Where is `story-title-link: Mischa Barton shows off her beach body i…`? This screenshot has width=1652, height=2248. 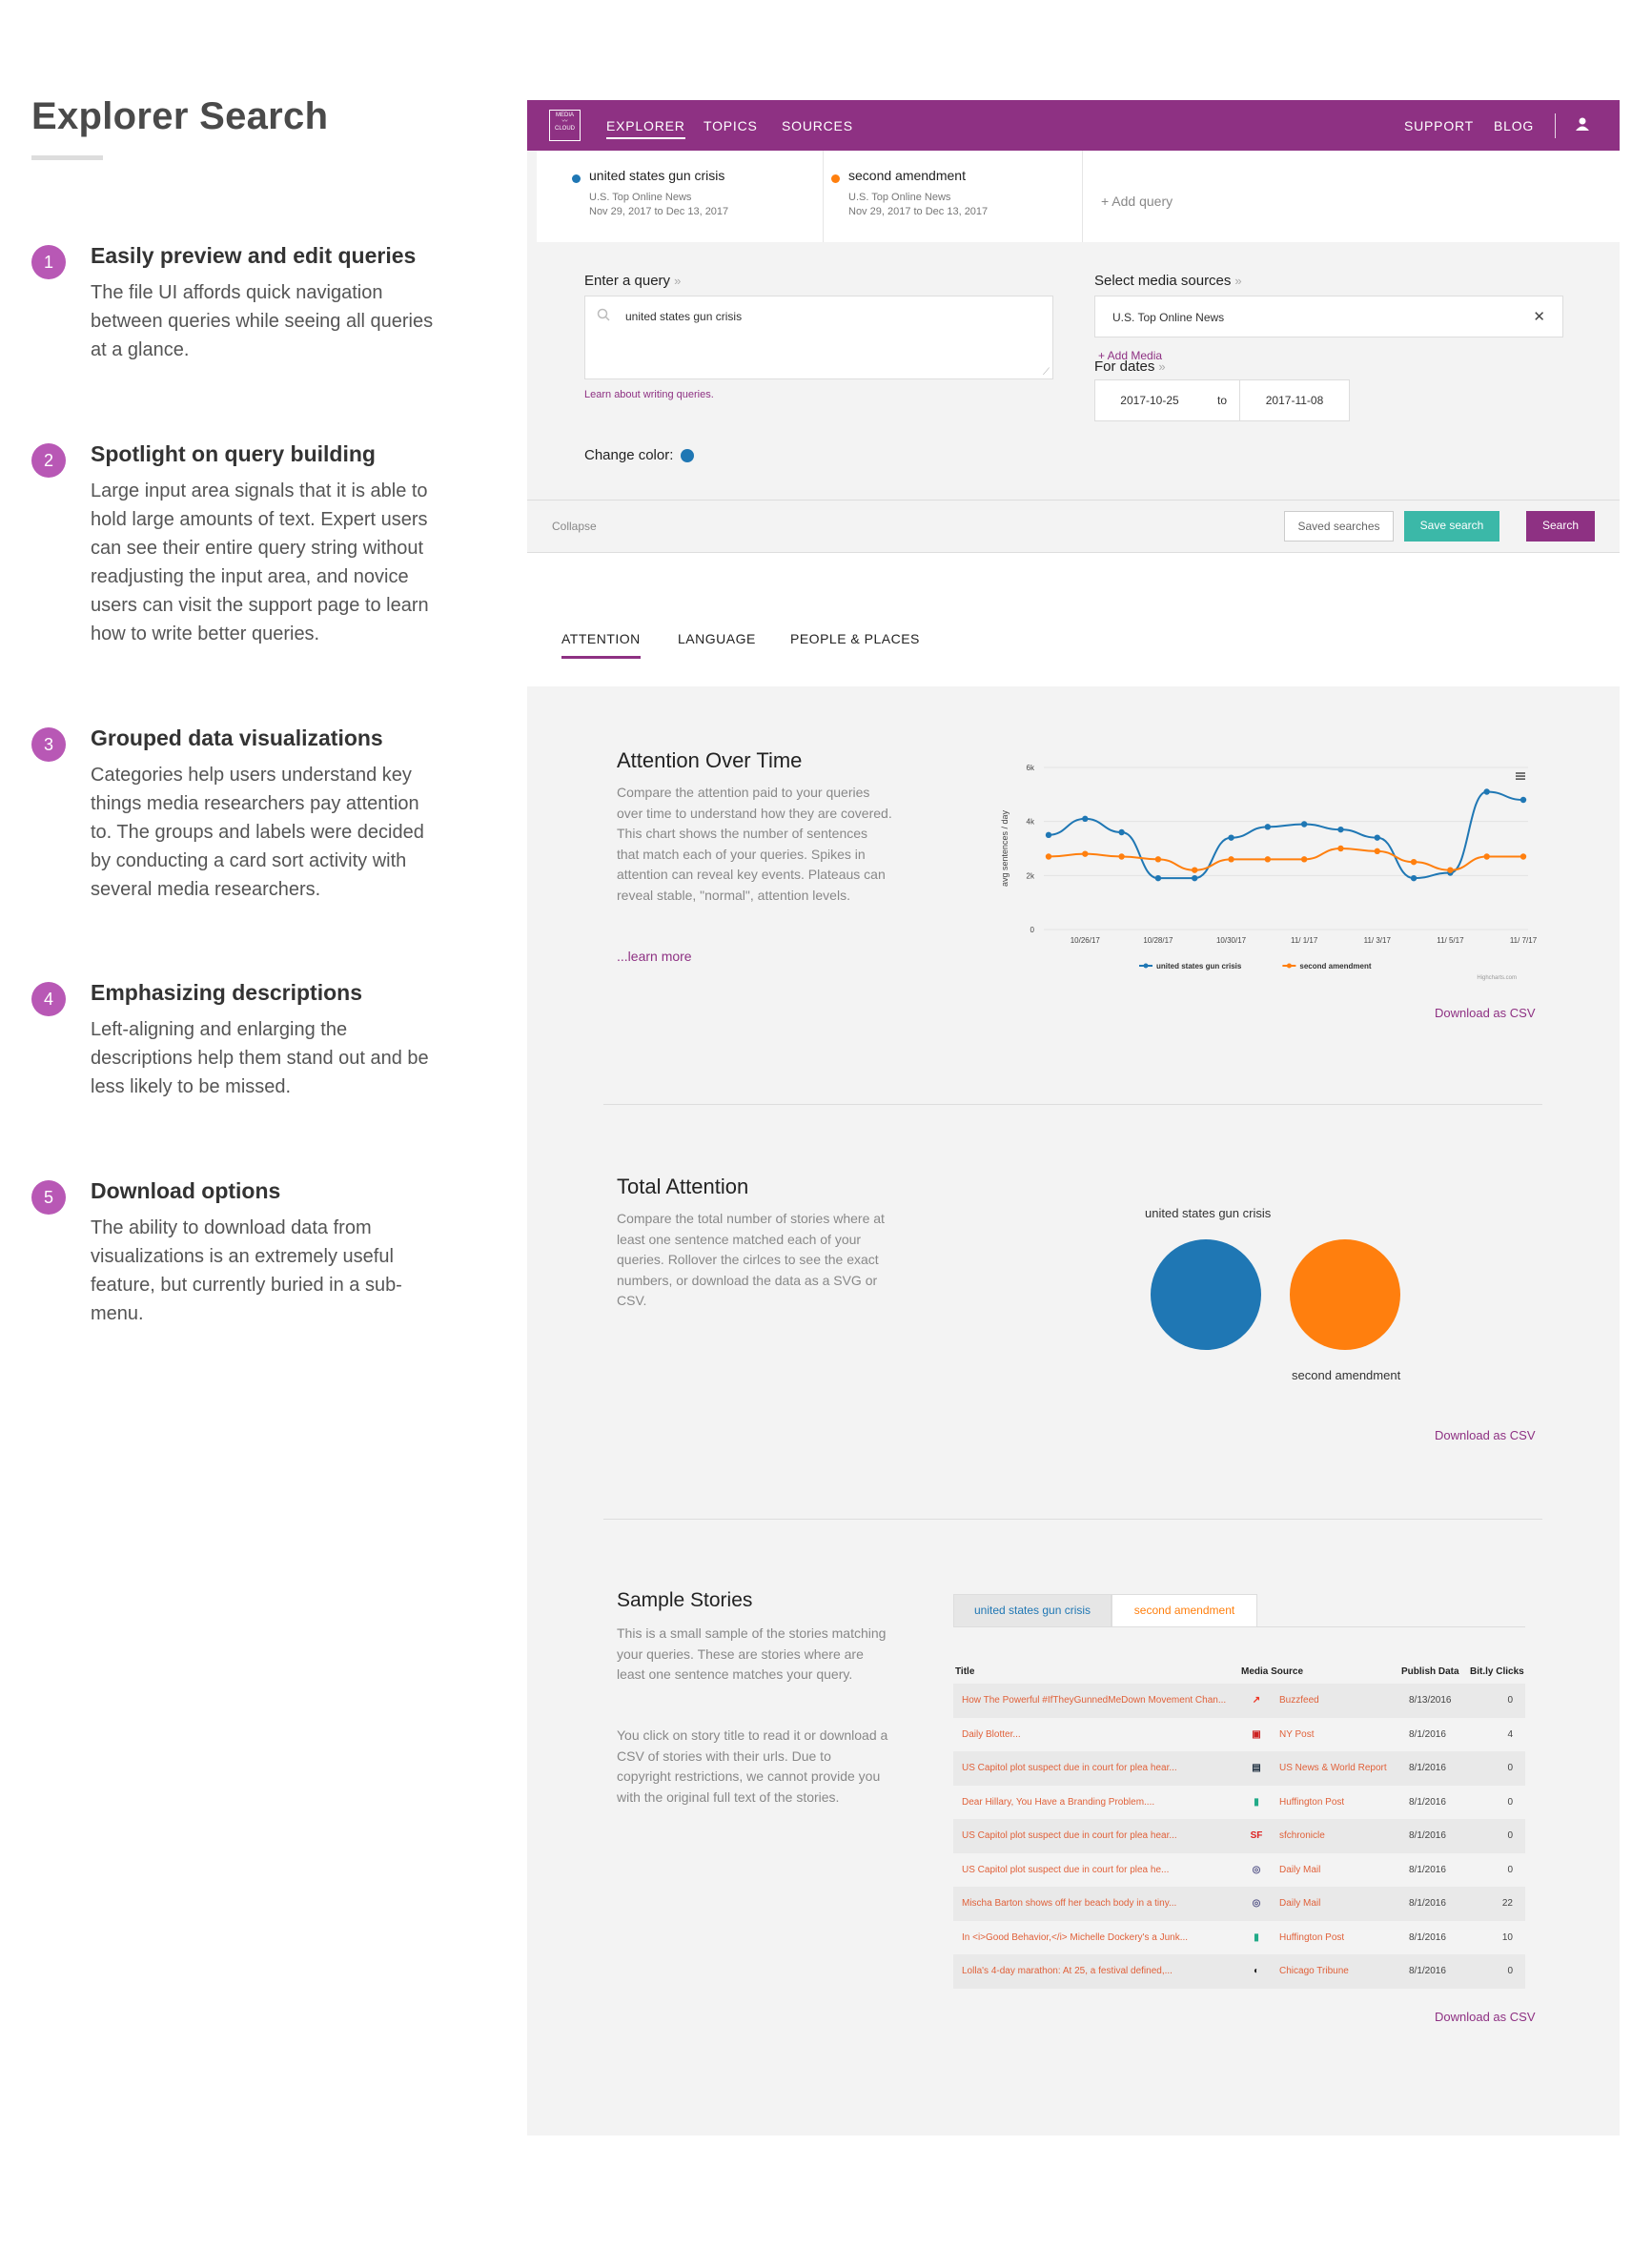 story-title-link: Mischa Barton shows off her beach body i… is located at coordinates (1098, 1903).